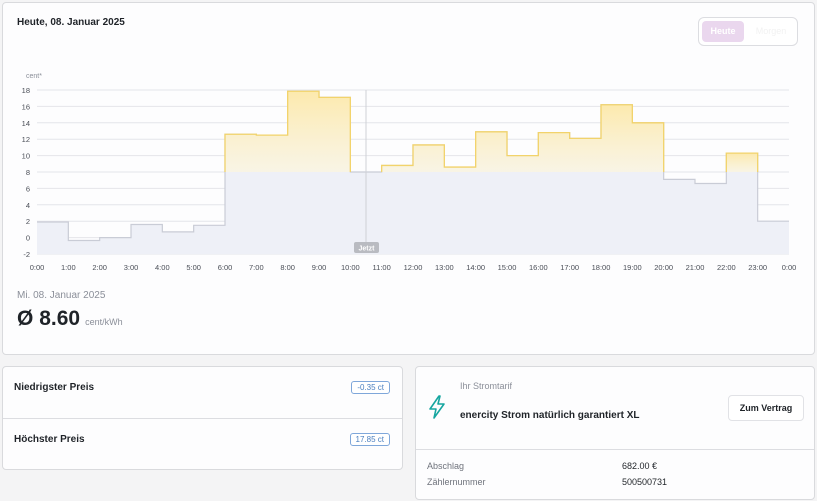 The image size is (817, 501). What do you see at coordinates (446, 466) in the screenshot?
I see `abschlag-label: Abschlag` at bounding box center [446, 466].